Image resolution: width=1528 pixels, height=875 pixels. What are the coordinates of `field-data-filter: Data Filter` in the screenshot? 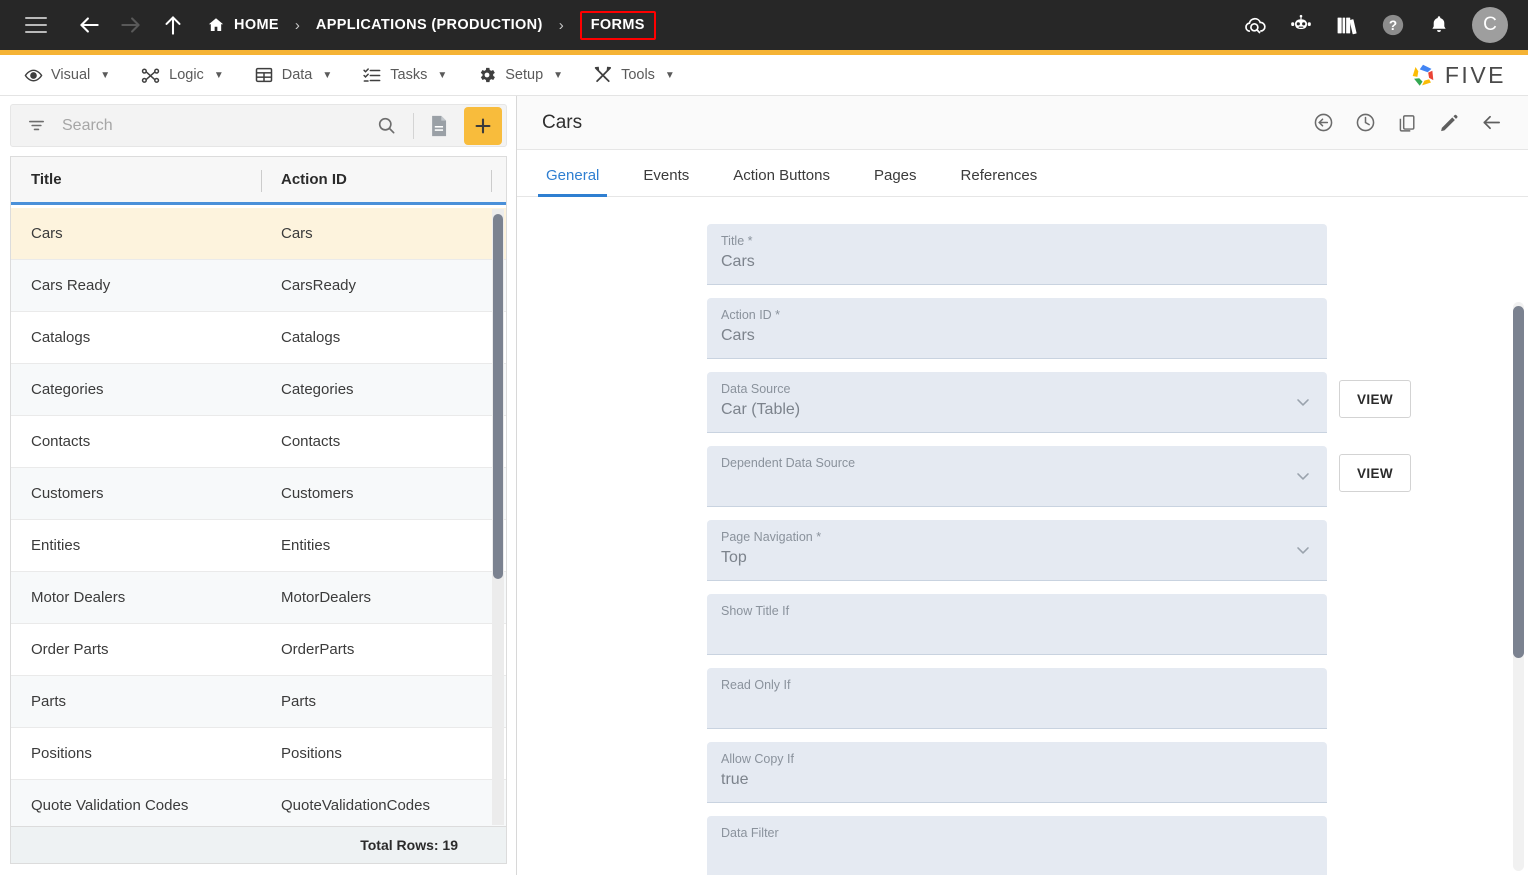 It's located at (1017, 845).